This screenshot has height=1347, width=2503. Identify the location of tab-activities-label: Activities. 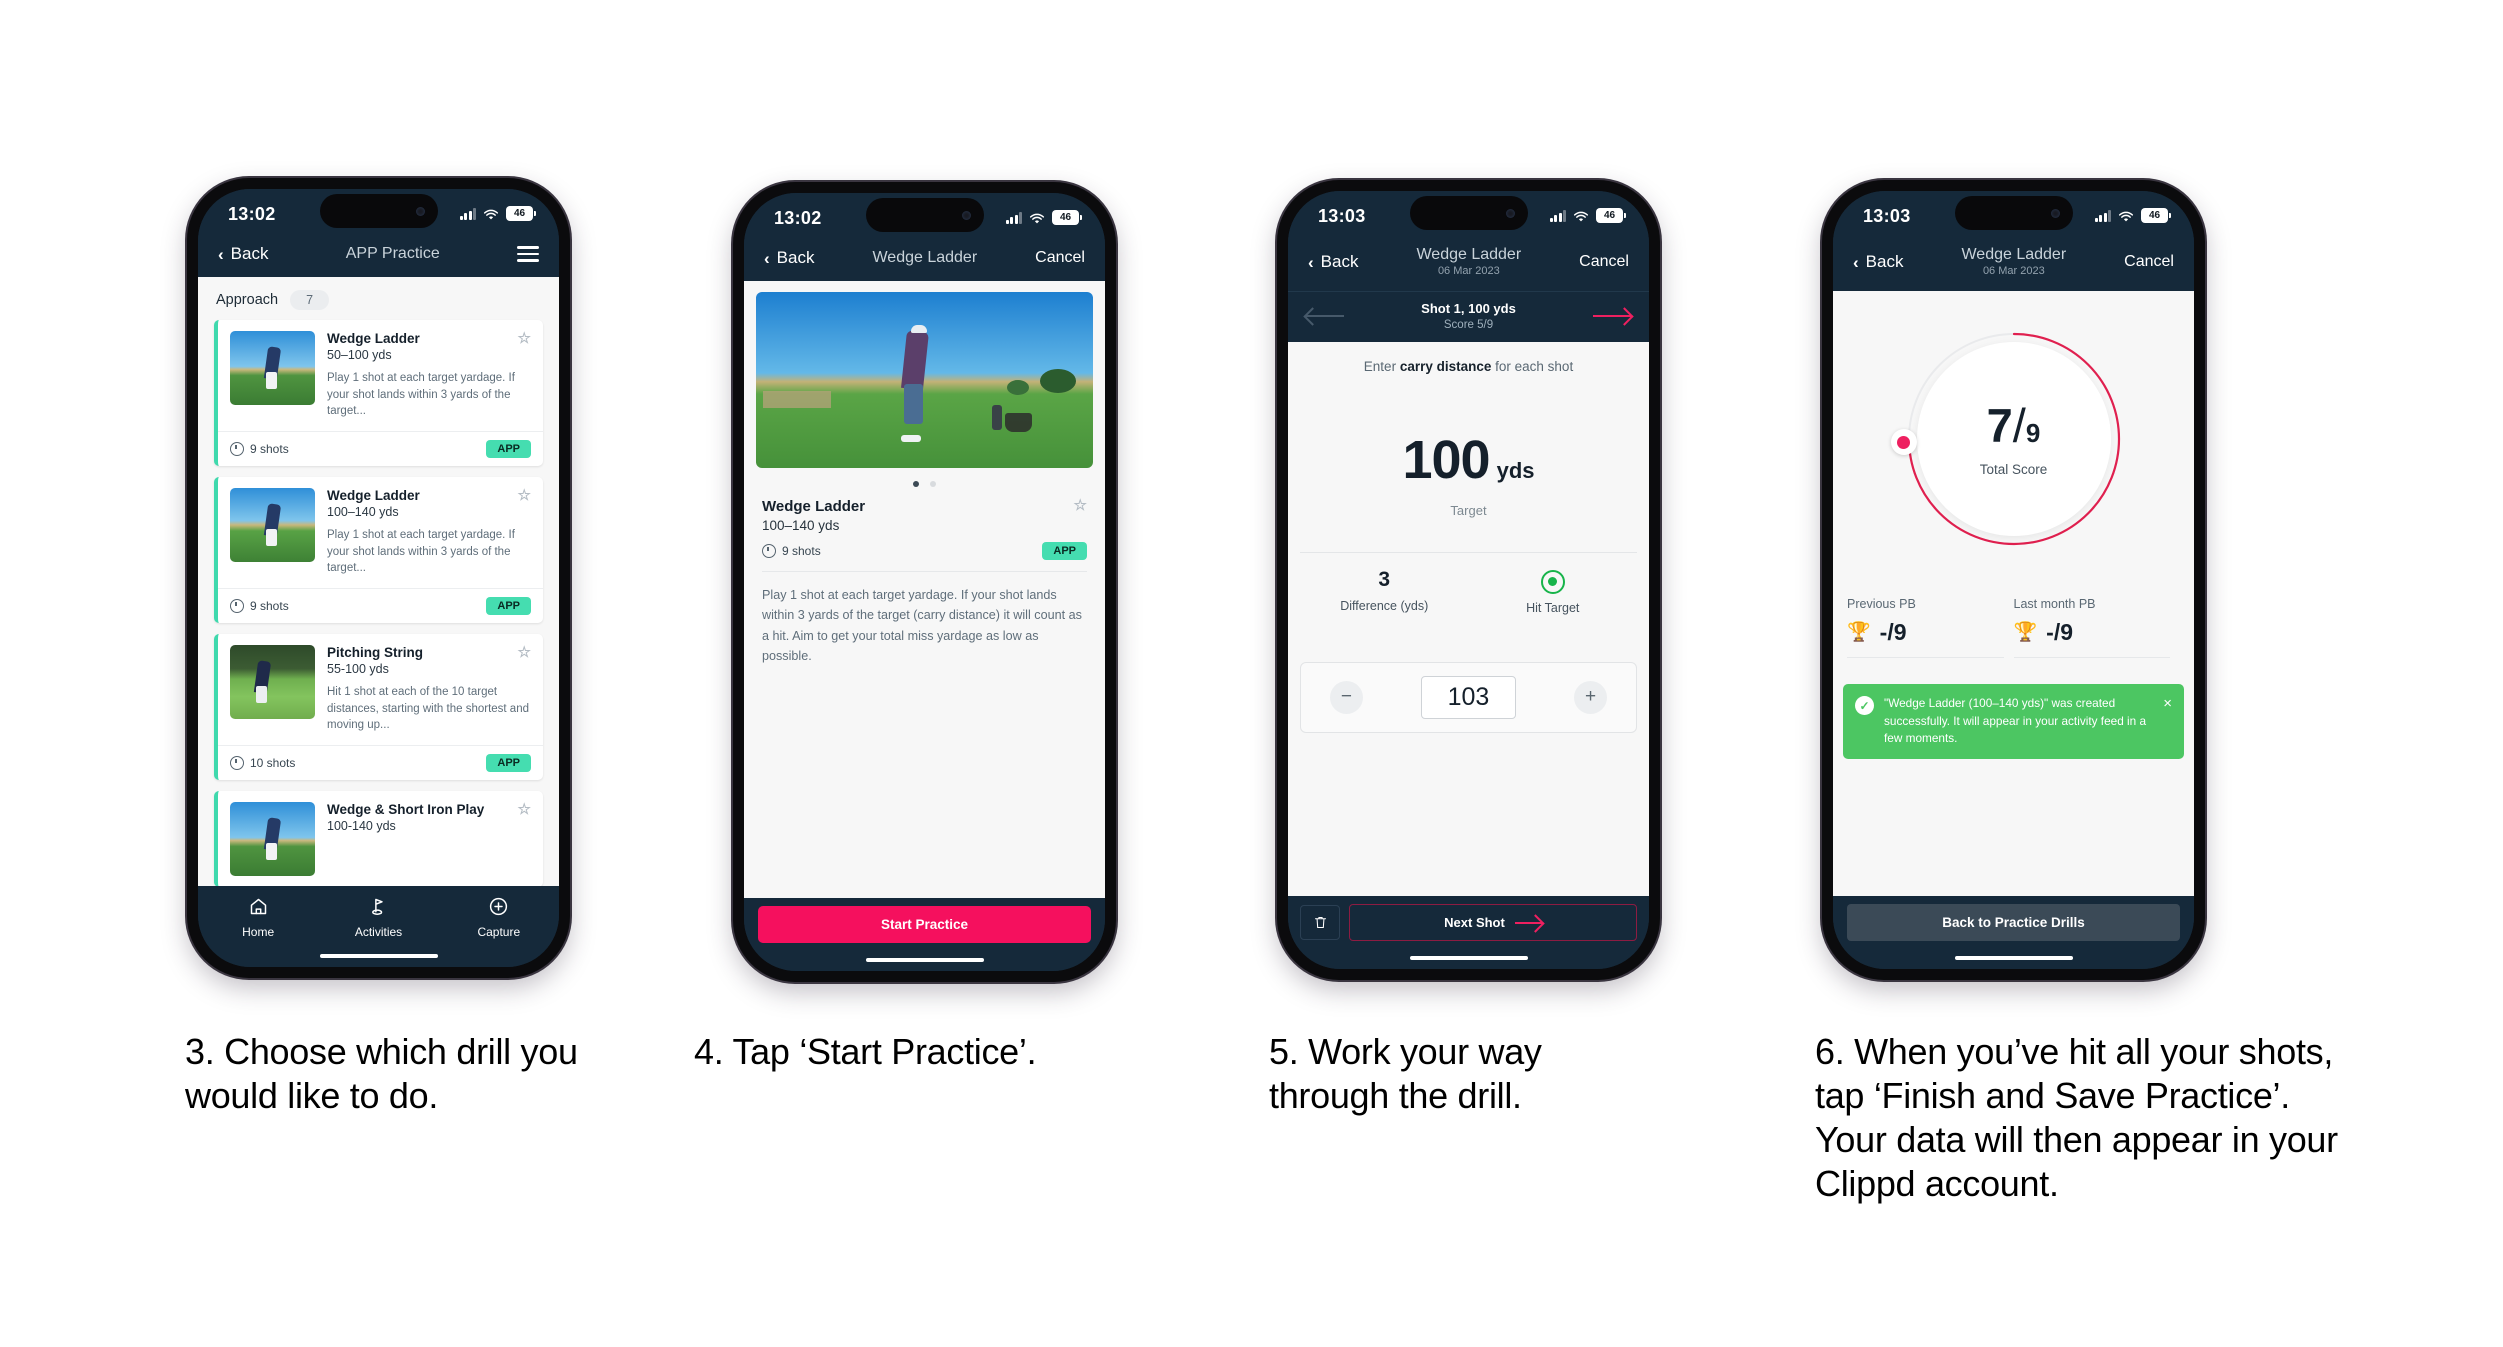
(378, 932).